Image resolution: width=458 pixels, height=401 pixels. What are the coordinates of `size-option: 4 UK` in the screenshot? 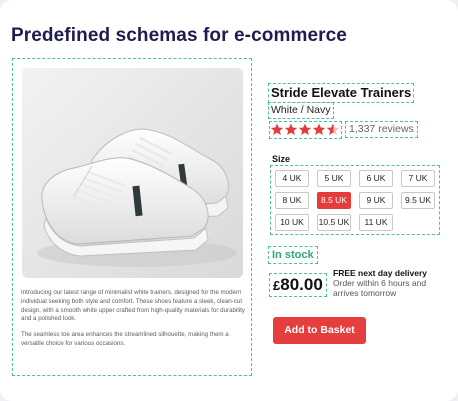 It's located at (292, 178).